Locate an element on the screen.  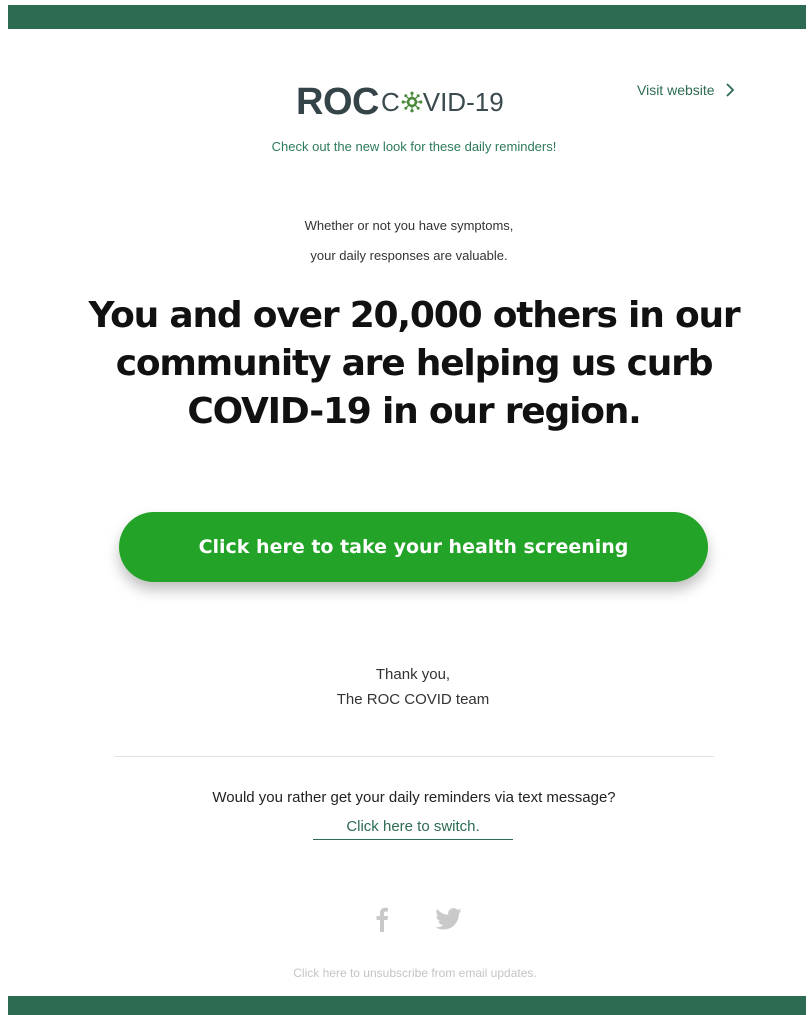
twitter-link is located at coordinates (449, 919).